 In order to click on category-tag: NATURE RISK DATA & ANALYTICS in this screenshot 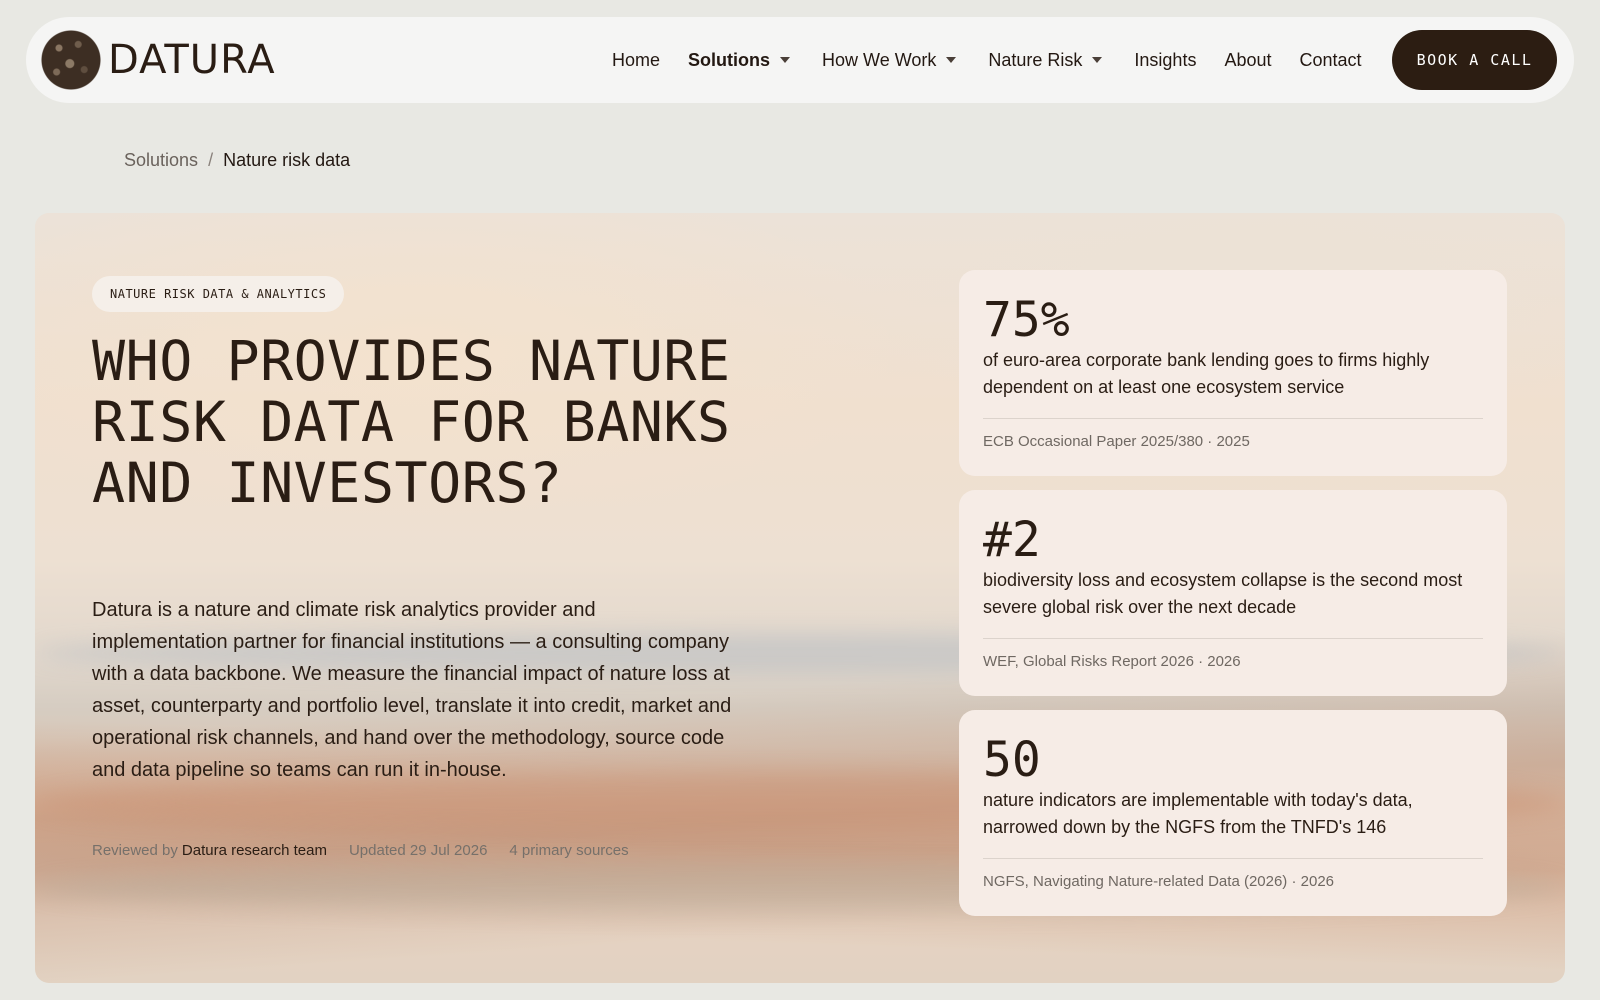, I will do `click(218, 294)`.